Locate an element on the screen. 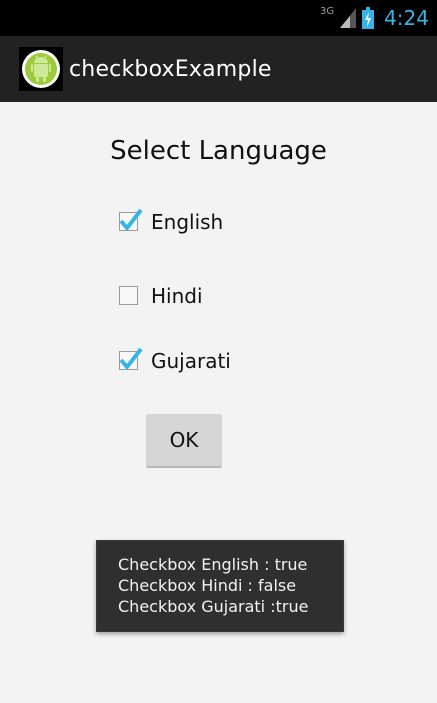 The height and width of the screenshot is (703, 437). clock: 4:24 is located at coordinates (406, 18).